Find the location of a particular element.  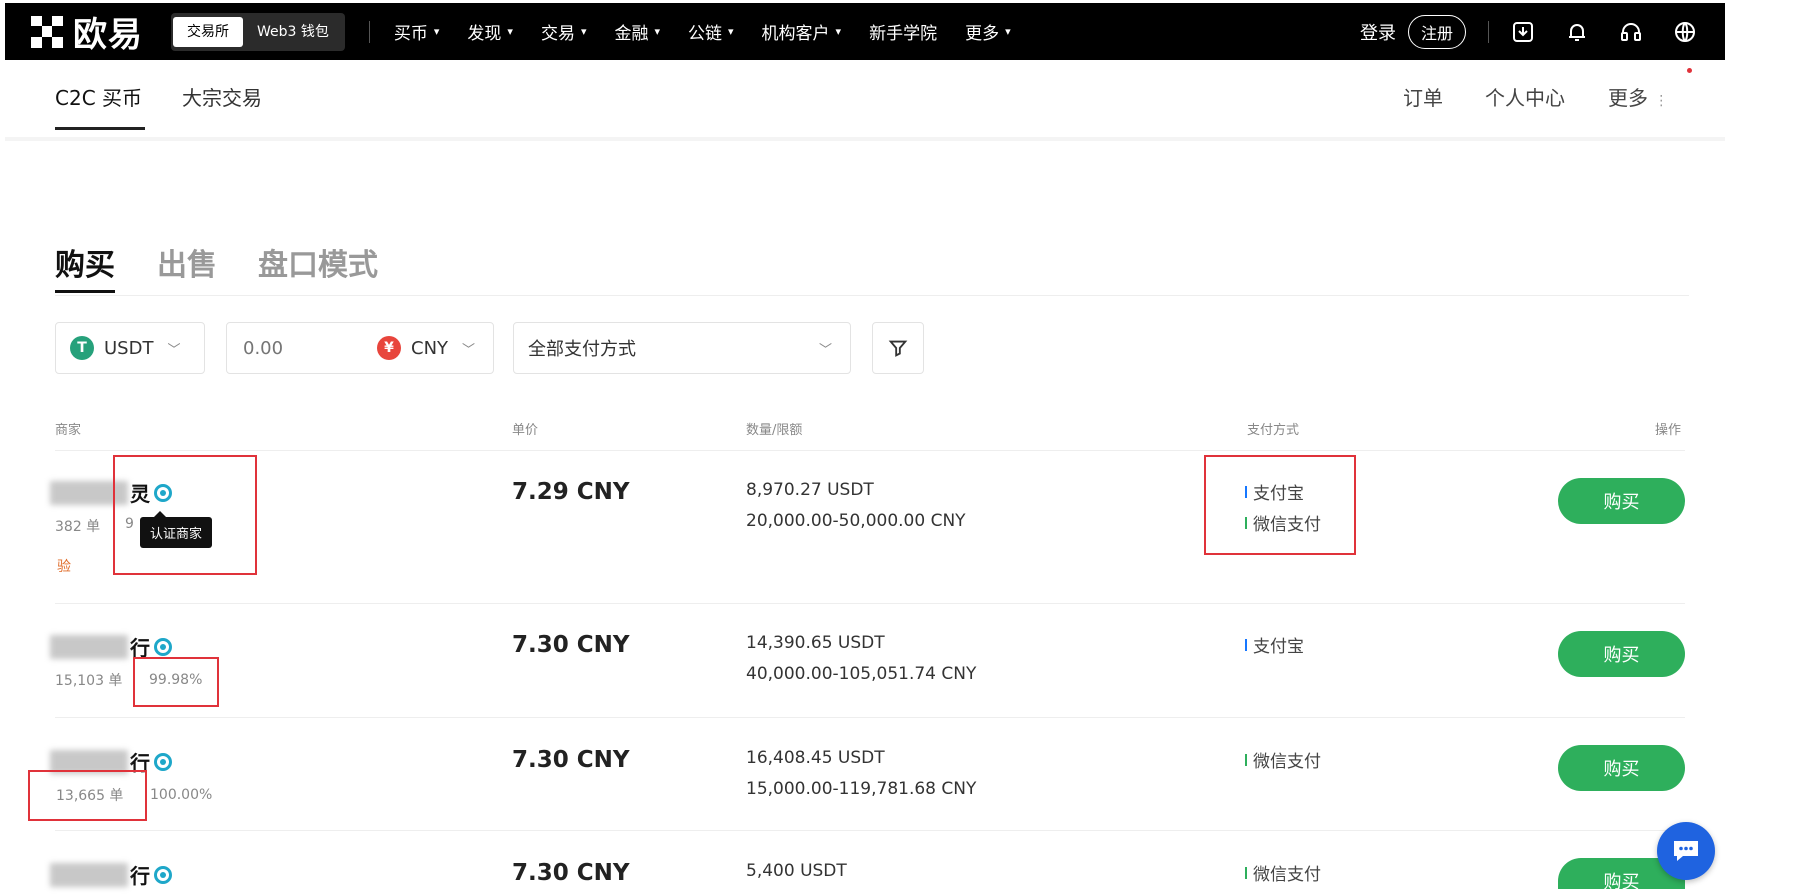

nav-finance: 金融 ▾ is located at coordinates (637, 31).